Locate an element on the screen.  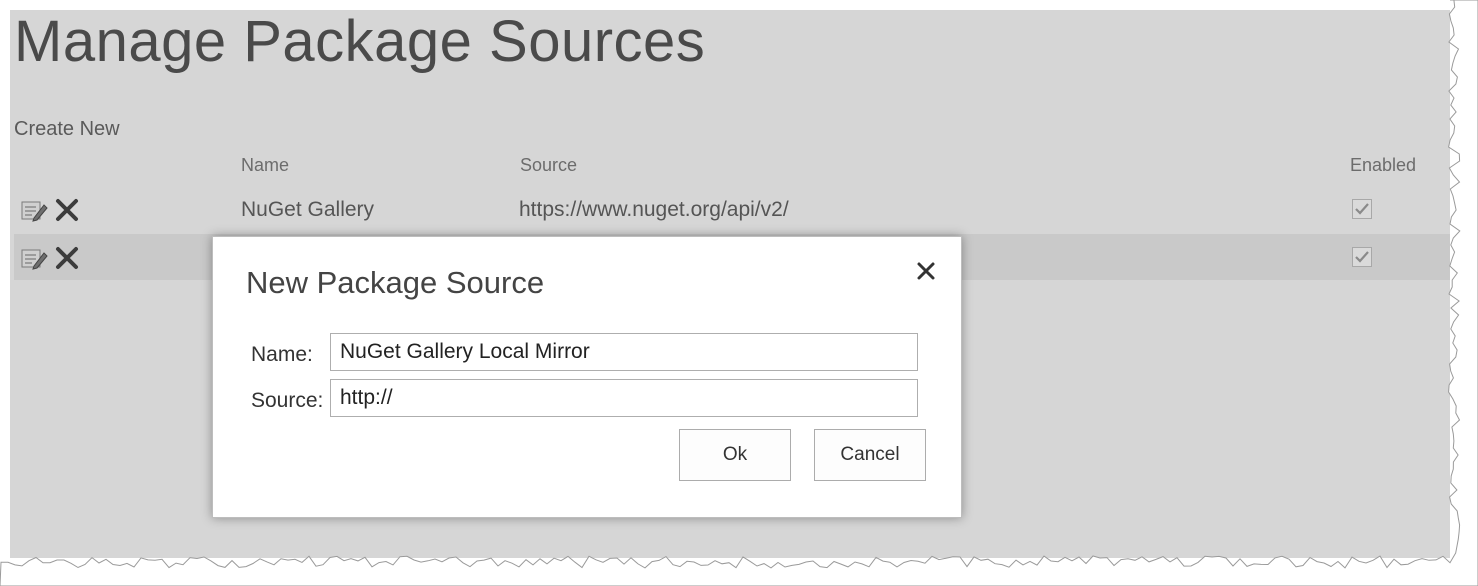
ok-button: Ok is located at coordinates (735, 455).